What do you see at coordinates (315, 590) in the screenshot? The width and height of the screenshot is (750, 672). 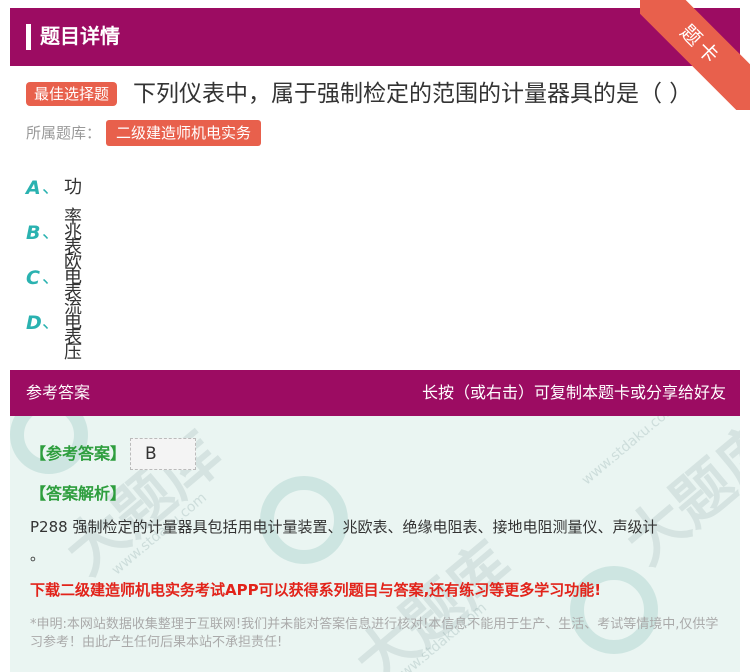 I see `app-promo-link: 下载二级建造师机电实务考试APP可以获得系列题目与答案,还有练习等更多学习功能!` at bounding box center [315, 590].